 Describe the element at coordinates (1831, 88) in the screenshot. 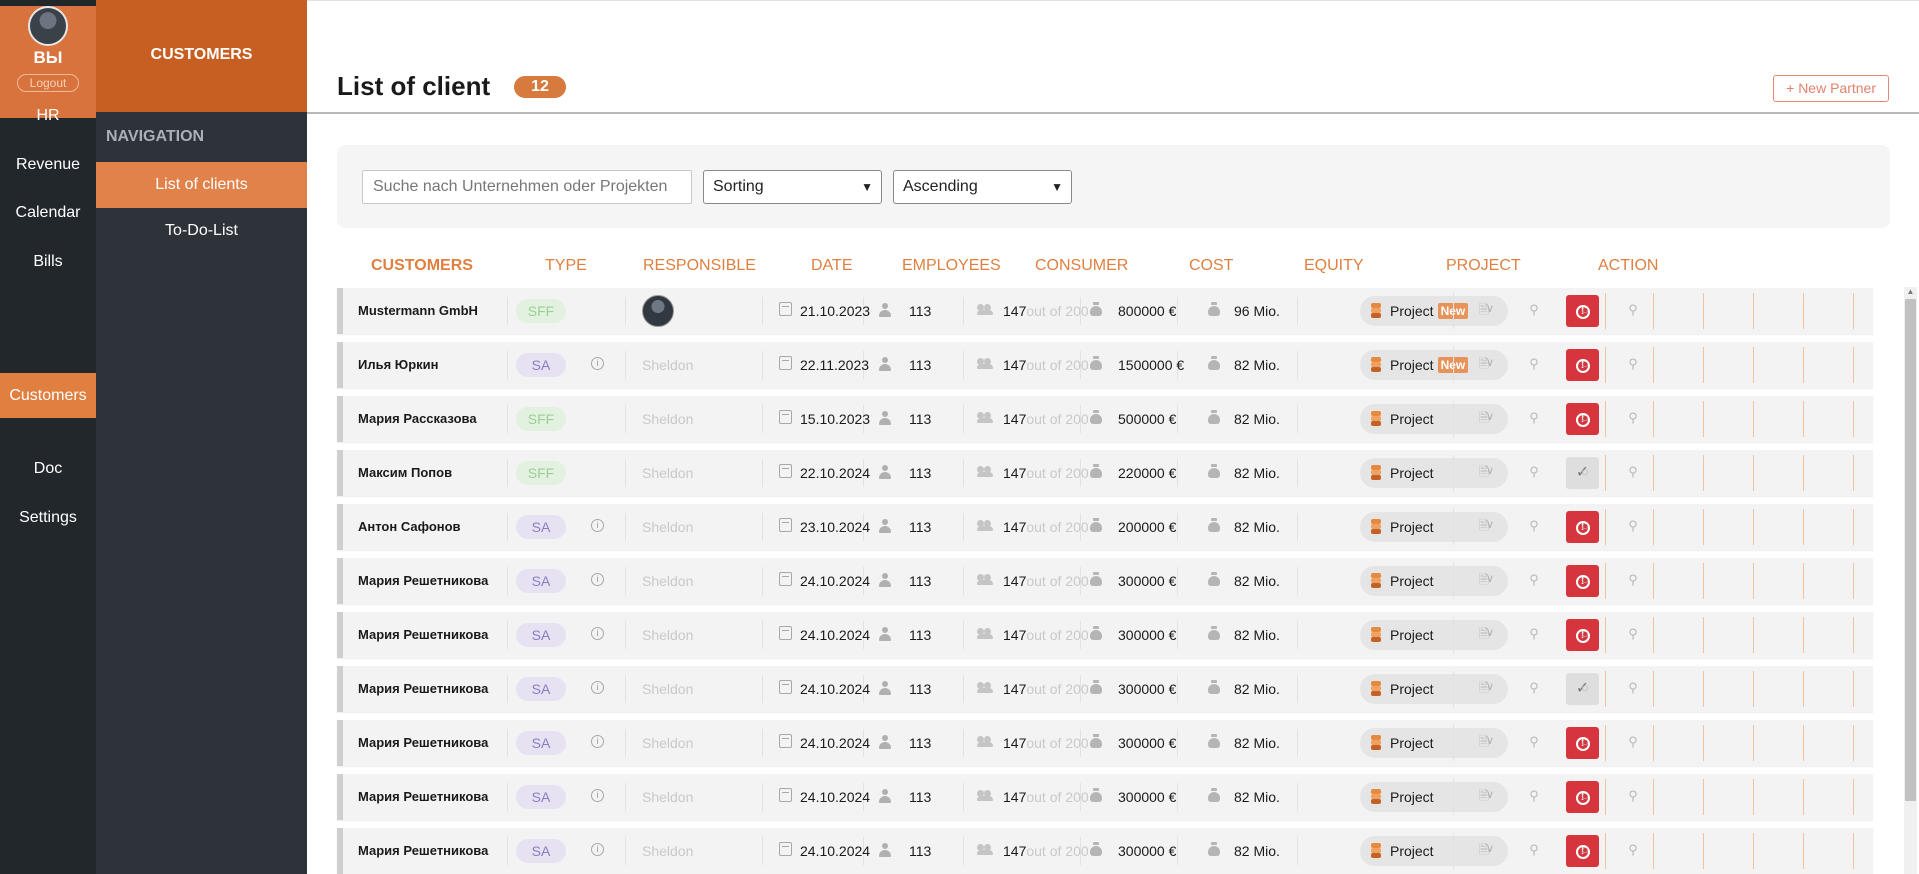

I see `new-partner-button: + New Partner` at that location.